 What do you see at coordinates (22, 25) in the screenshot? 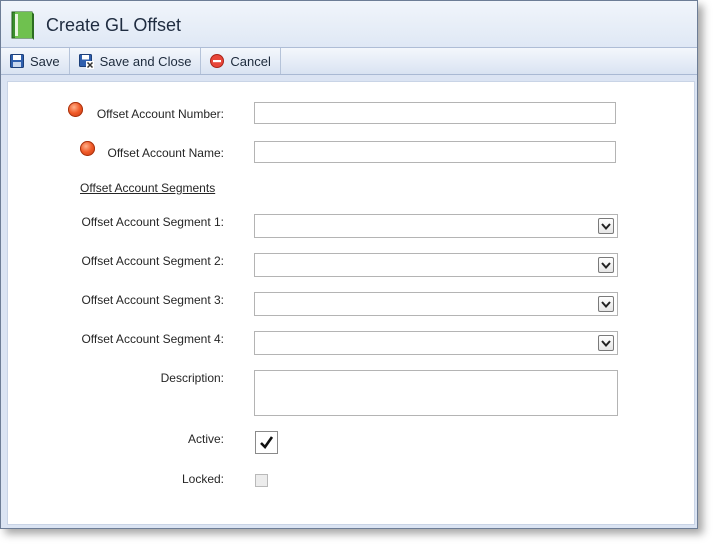
I see `green-book-icon` at bounding box center [22, 25].